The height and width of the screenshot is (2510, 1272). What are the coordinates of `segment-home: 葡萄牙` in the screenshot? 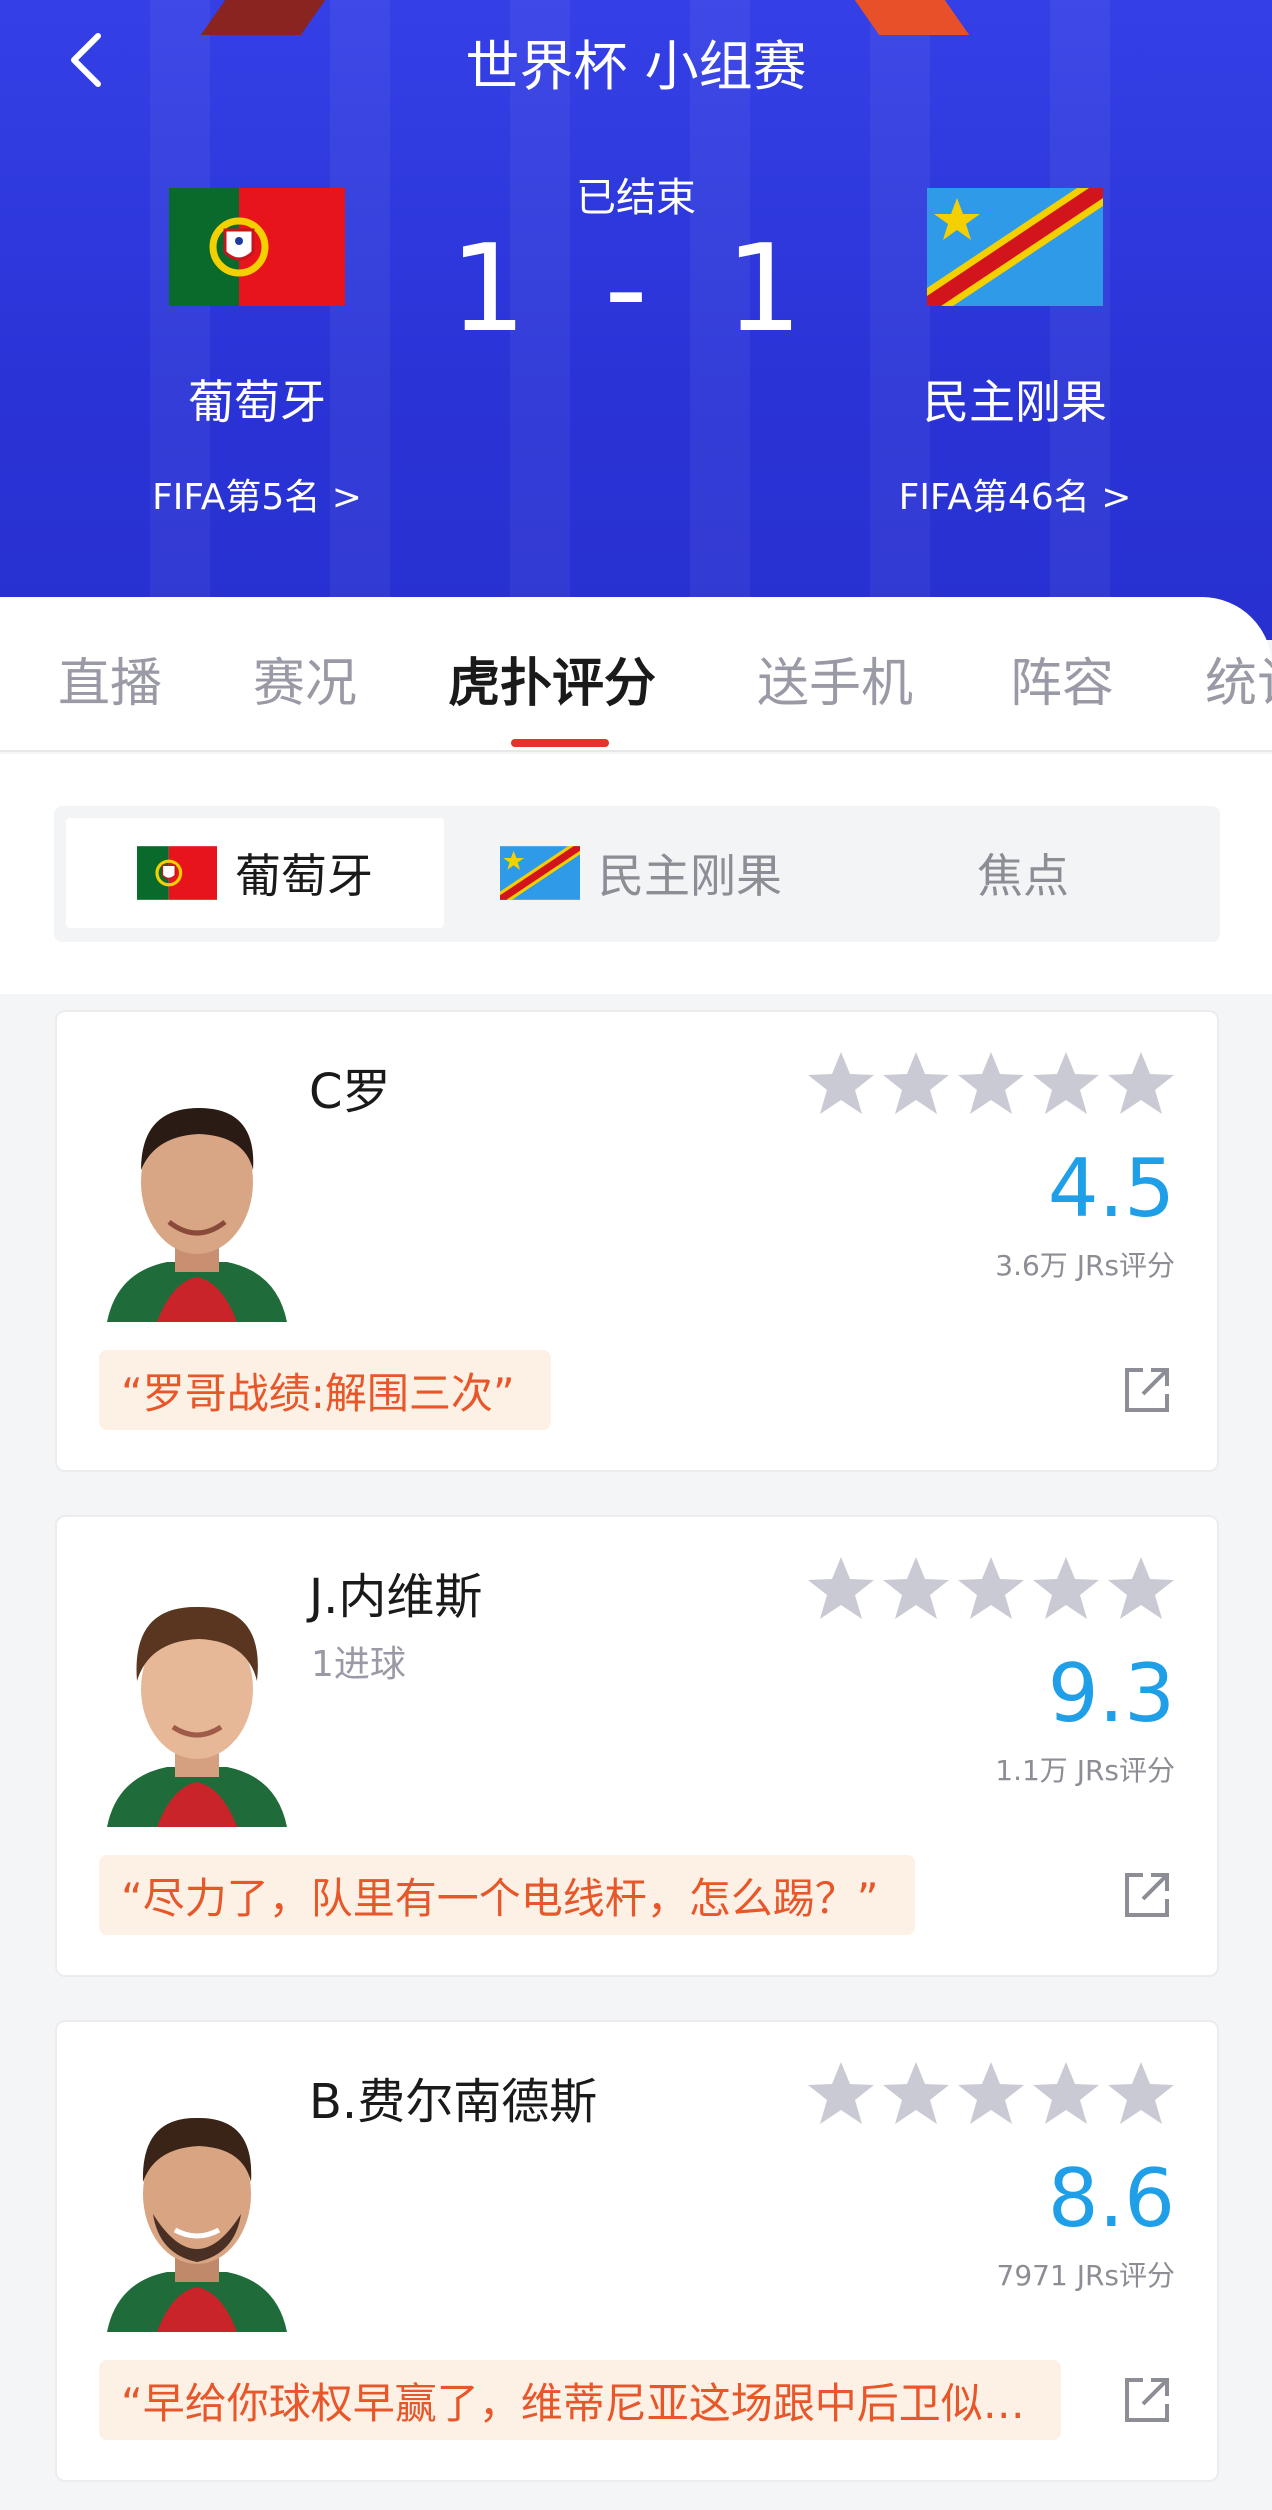 It's located at (255, 873).